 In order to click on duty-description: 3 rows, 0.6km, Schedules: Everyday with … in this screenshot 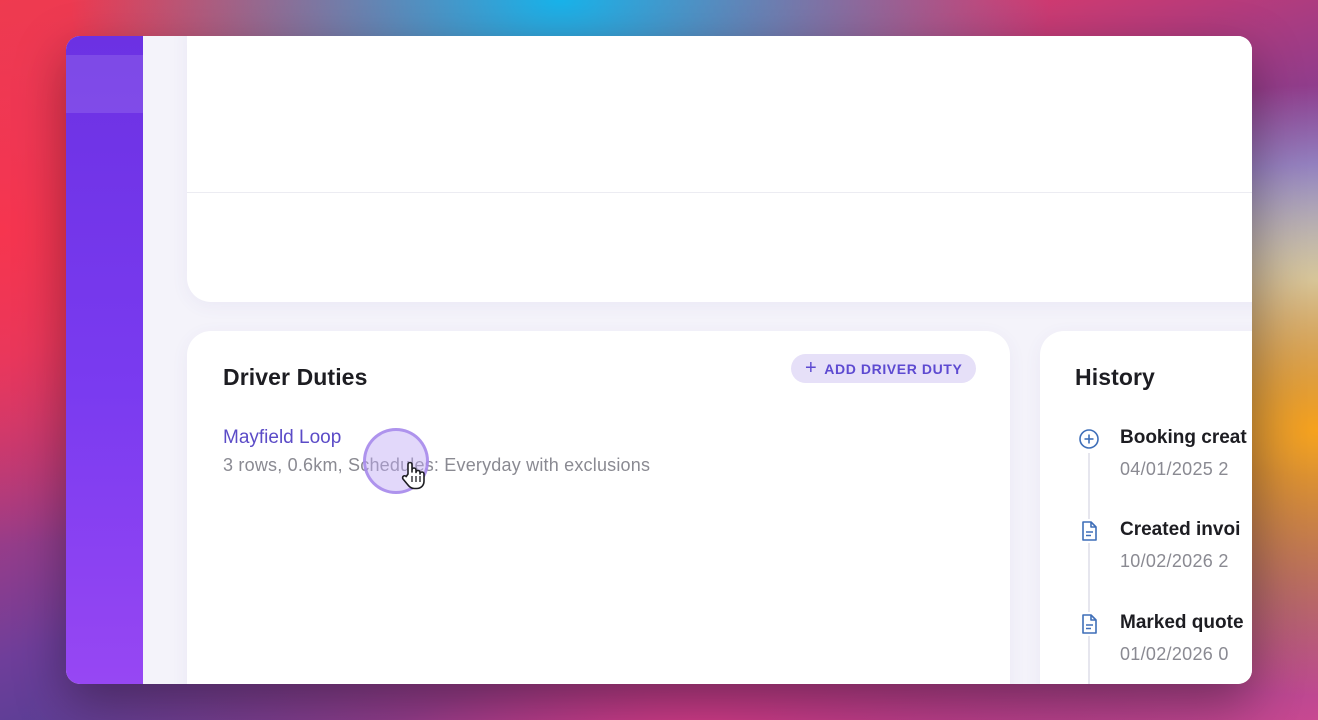, I will do `click(437, 465)`.